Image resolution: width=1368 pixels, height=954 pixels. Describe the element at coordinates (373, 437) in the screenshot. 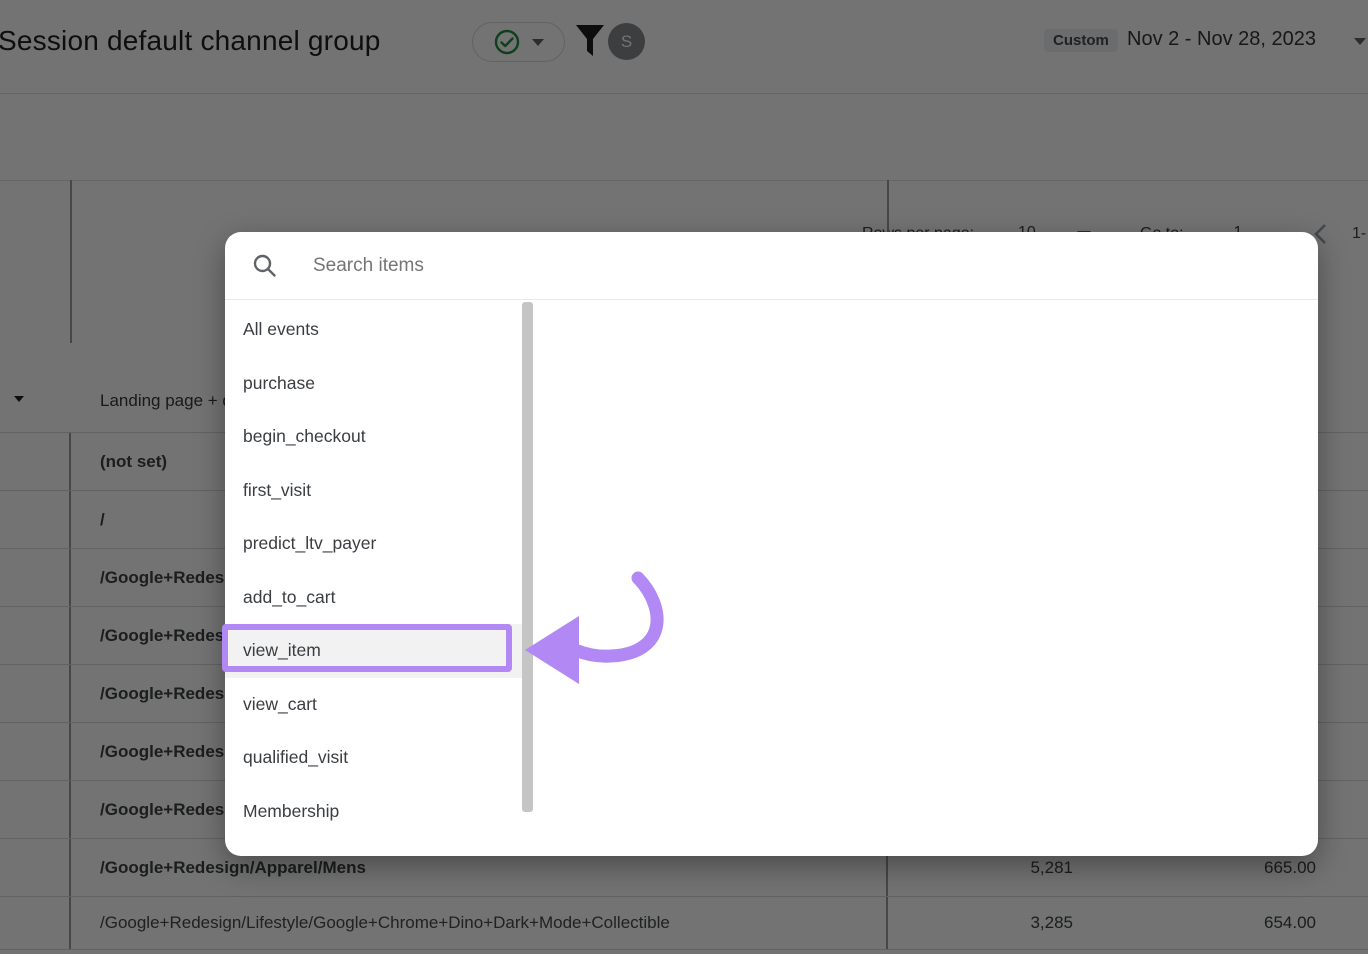

I see `list-item-begin-checkout: begin_checkout` at that location.